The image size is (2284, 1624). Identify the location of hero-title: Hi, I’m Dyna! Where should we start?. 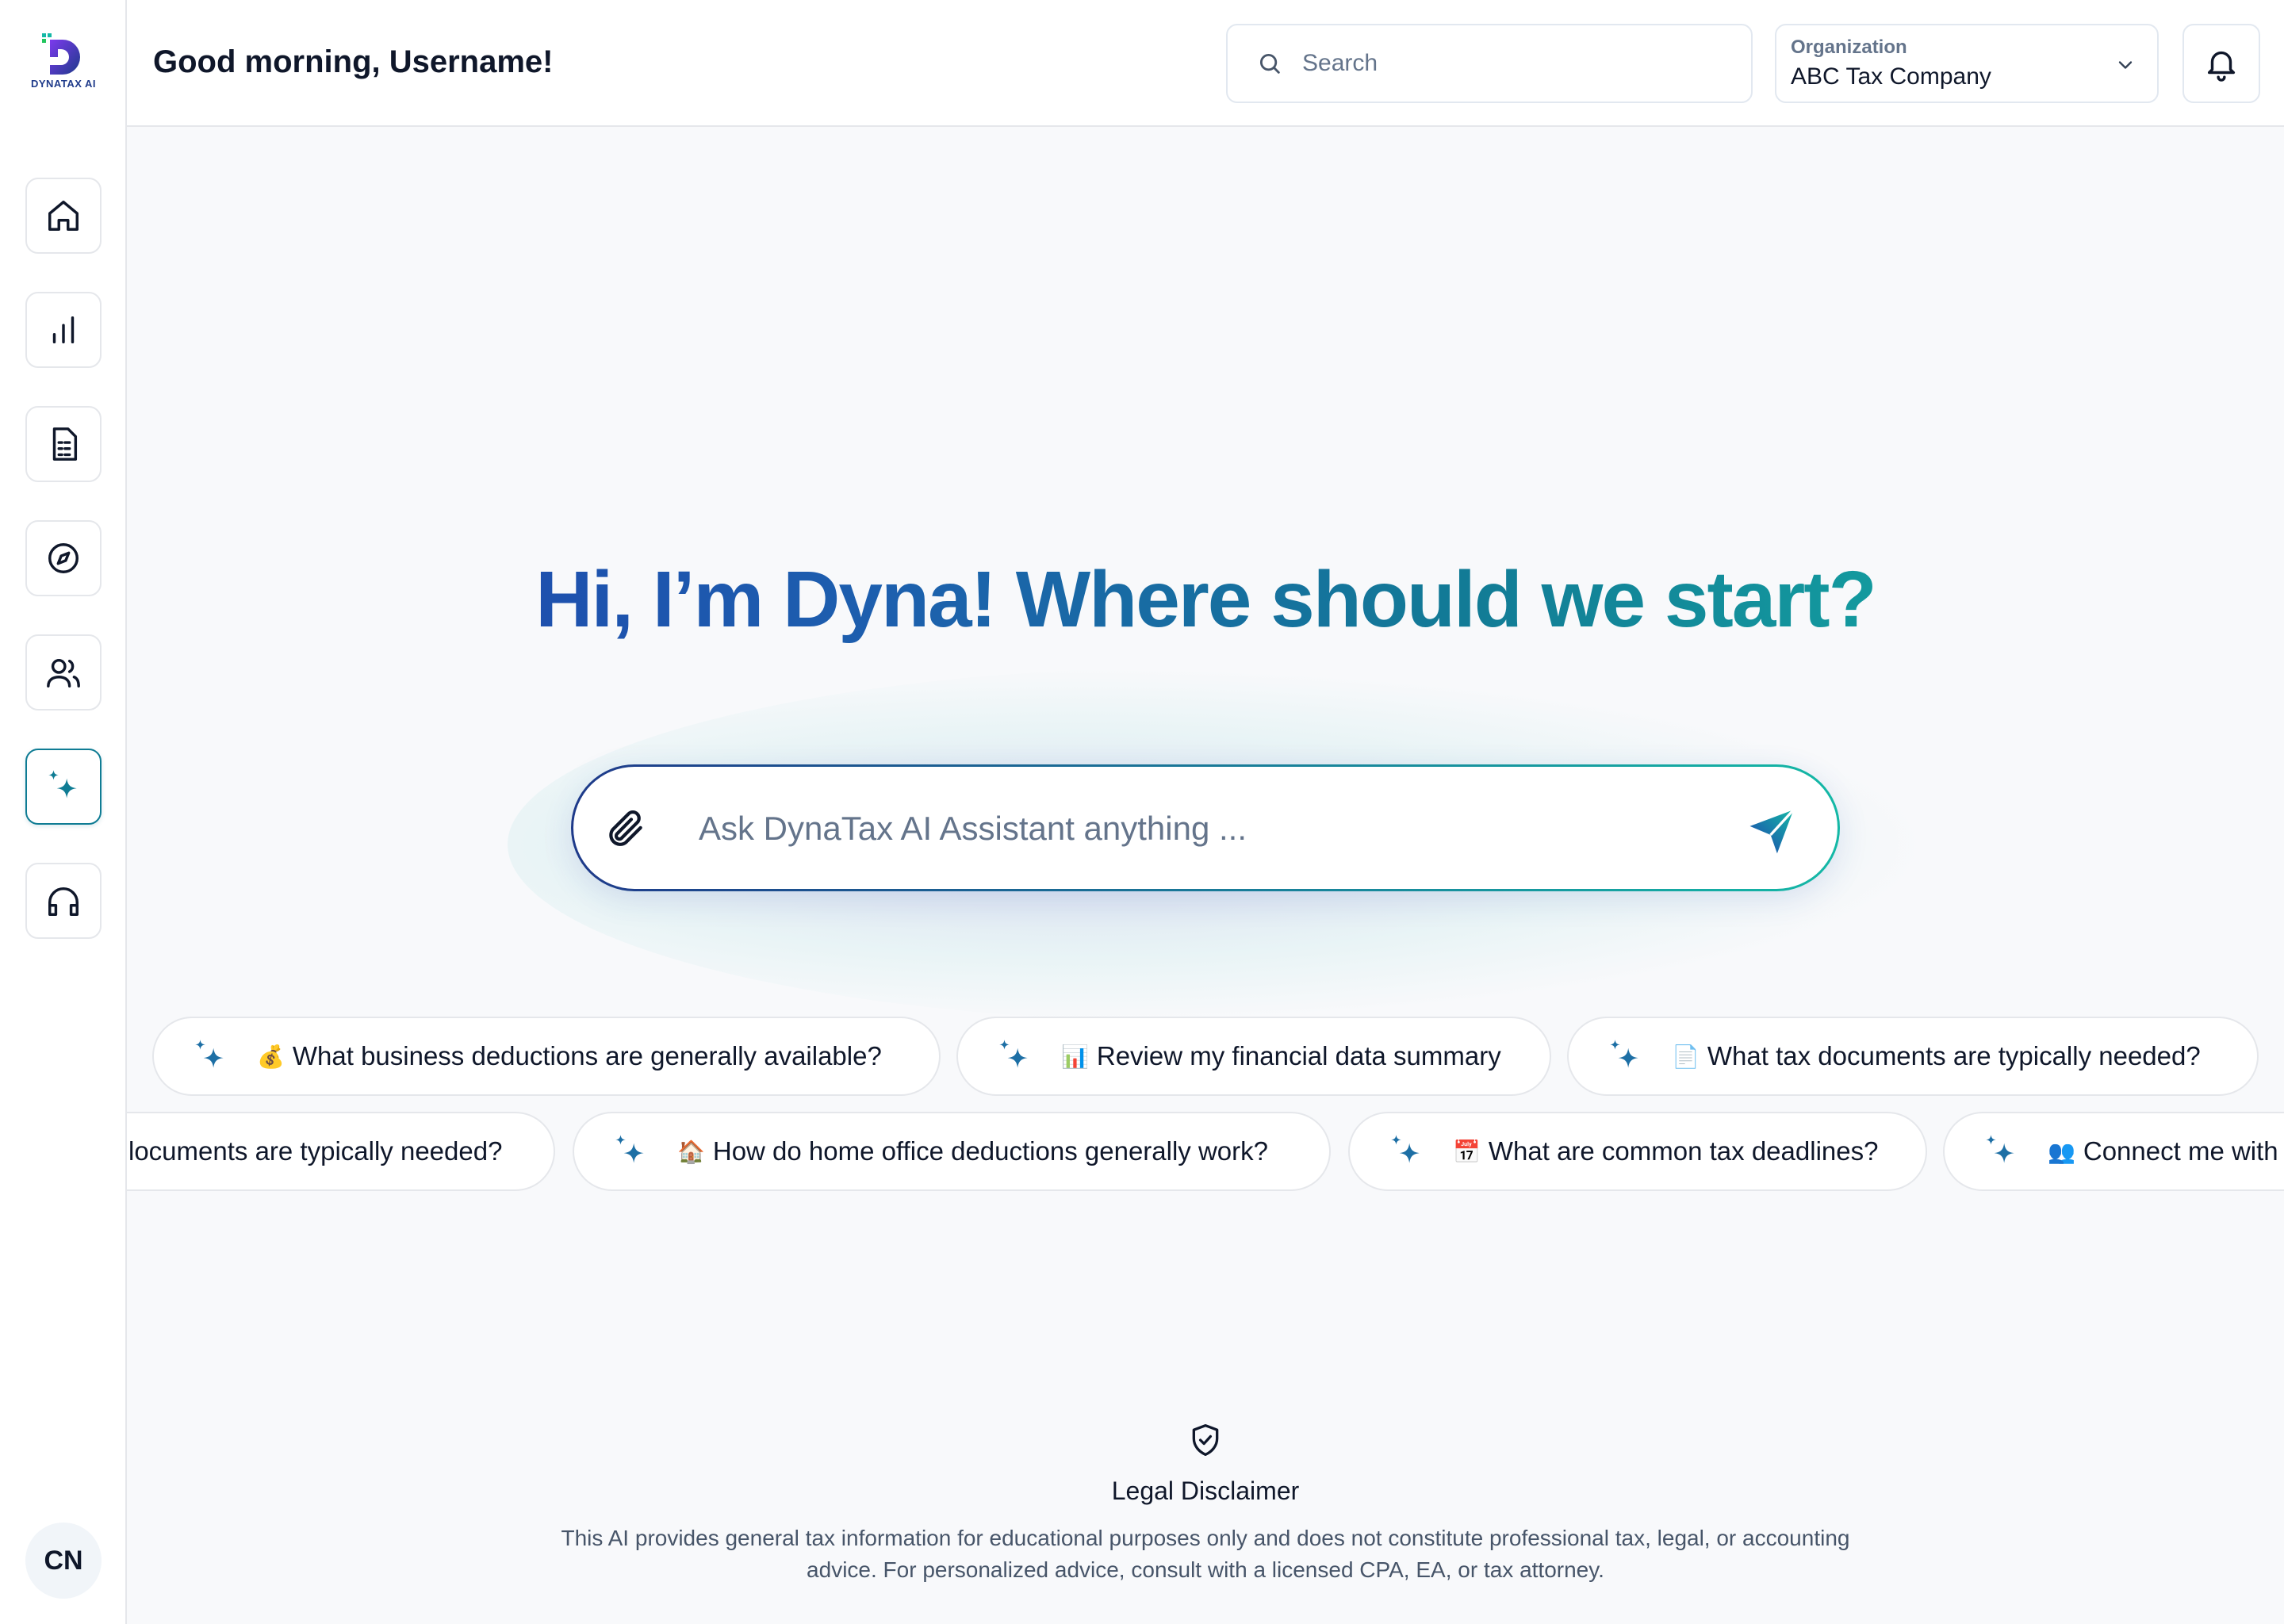
(1205, 599).